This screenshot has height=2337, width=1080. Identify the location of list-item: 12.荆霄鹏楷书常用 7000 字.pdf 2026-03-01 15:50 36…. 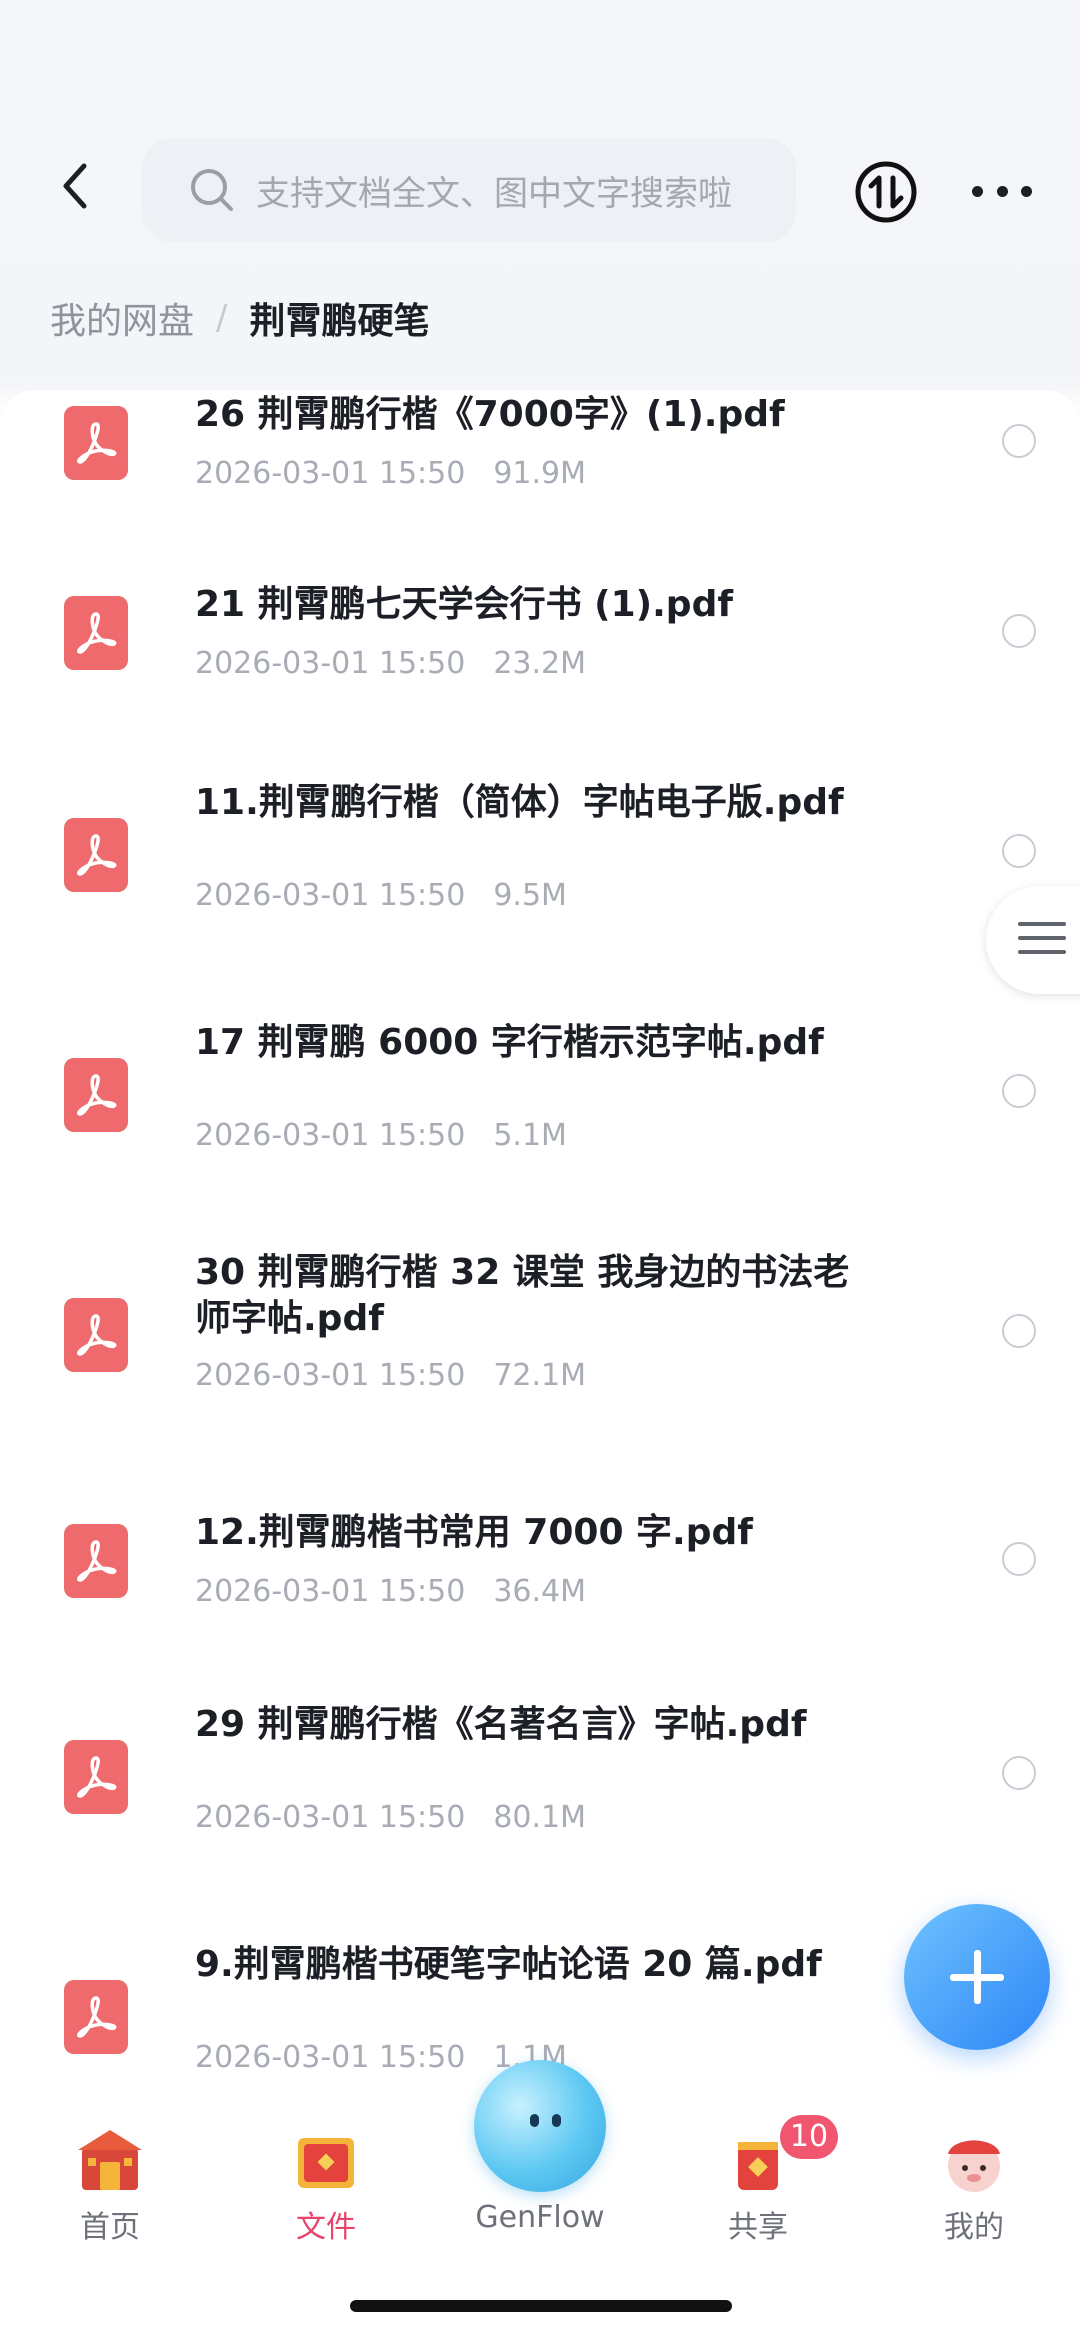
(540, 1565).